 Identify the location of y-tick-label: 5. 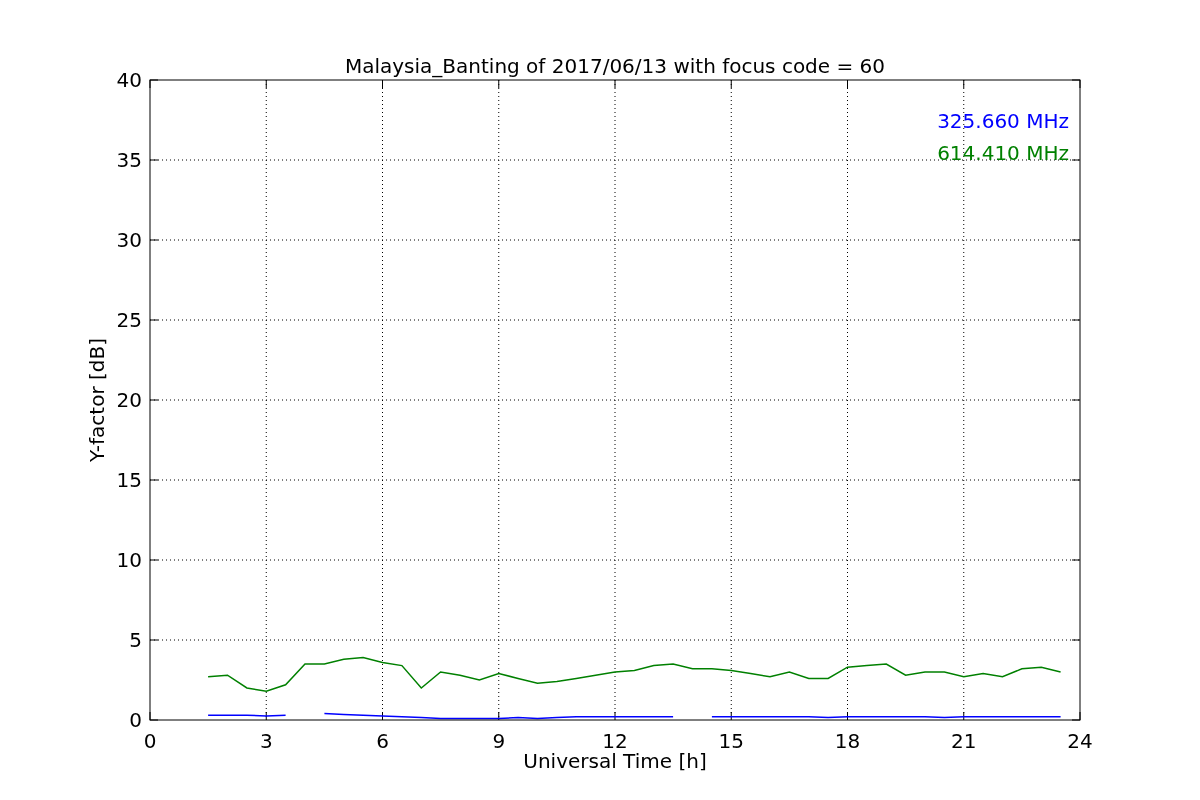
(135, 640).